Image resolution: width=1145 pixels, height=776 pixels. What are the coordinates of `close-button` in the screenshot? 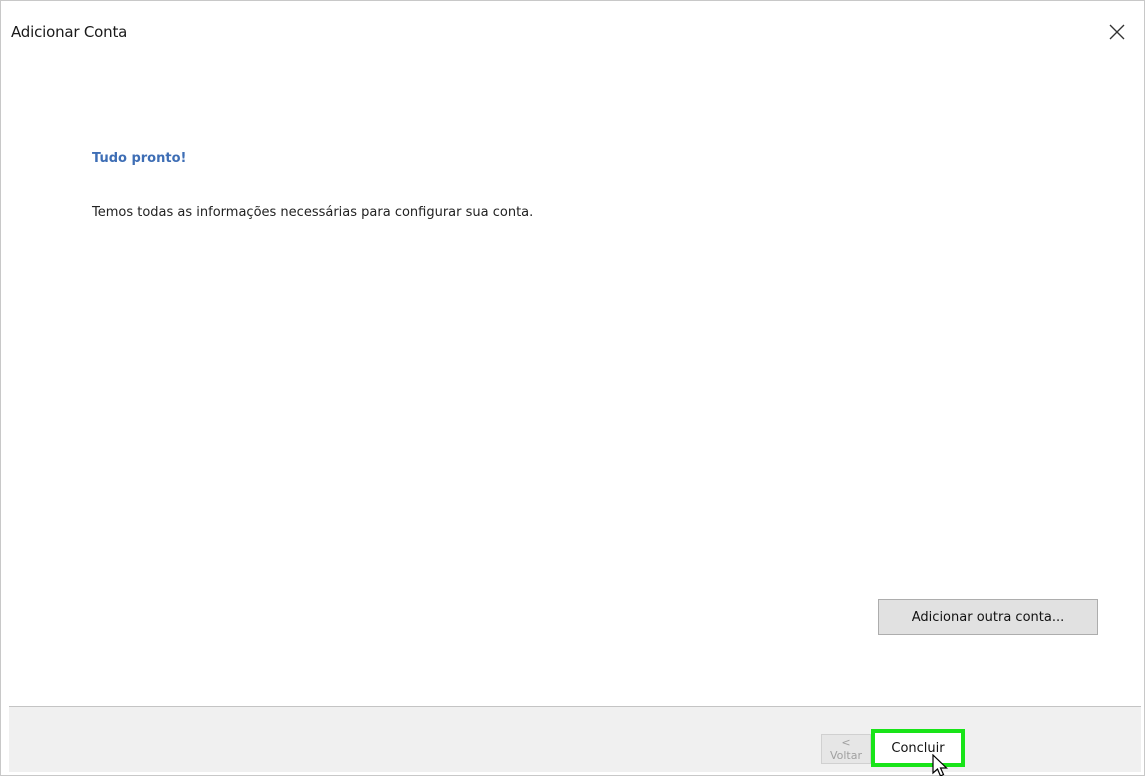 It's located at (1117, 32).